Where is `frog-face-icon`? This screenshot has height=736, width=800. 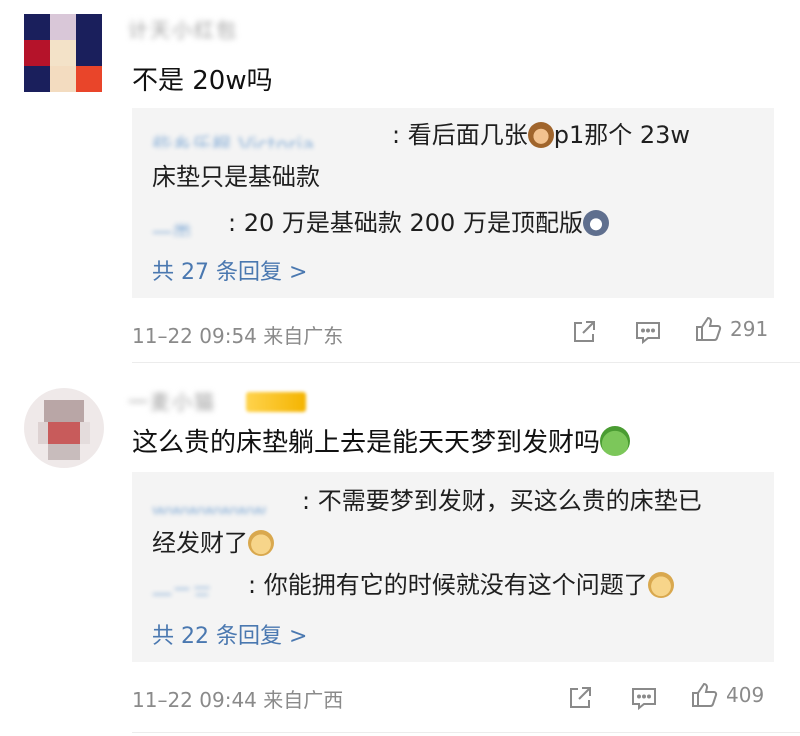
frog-face-icon is located at coordinates (615, 441).